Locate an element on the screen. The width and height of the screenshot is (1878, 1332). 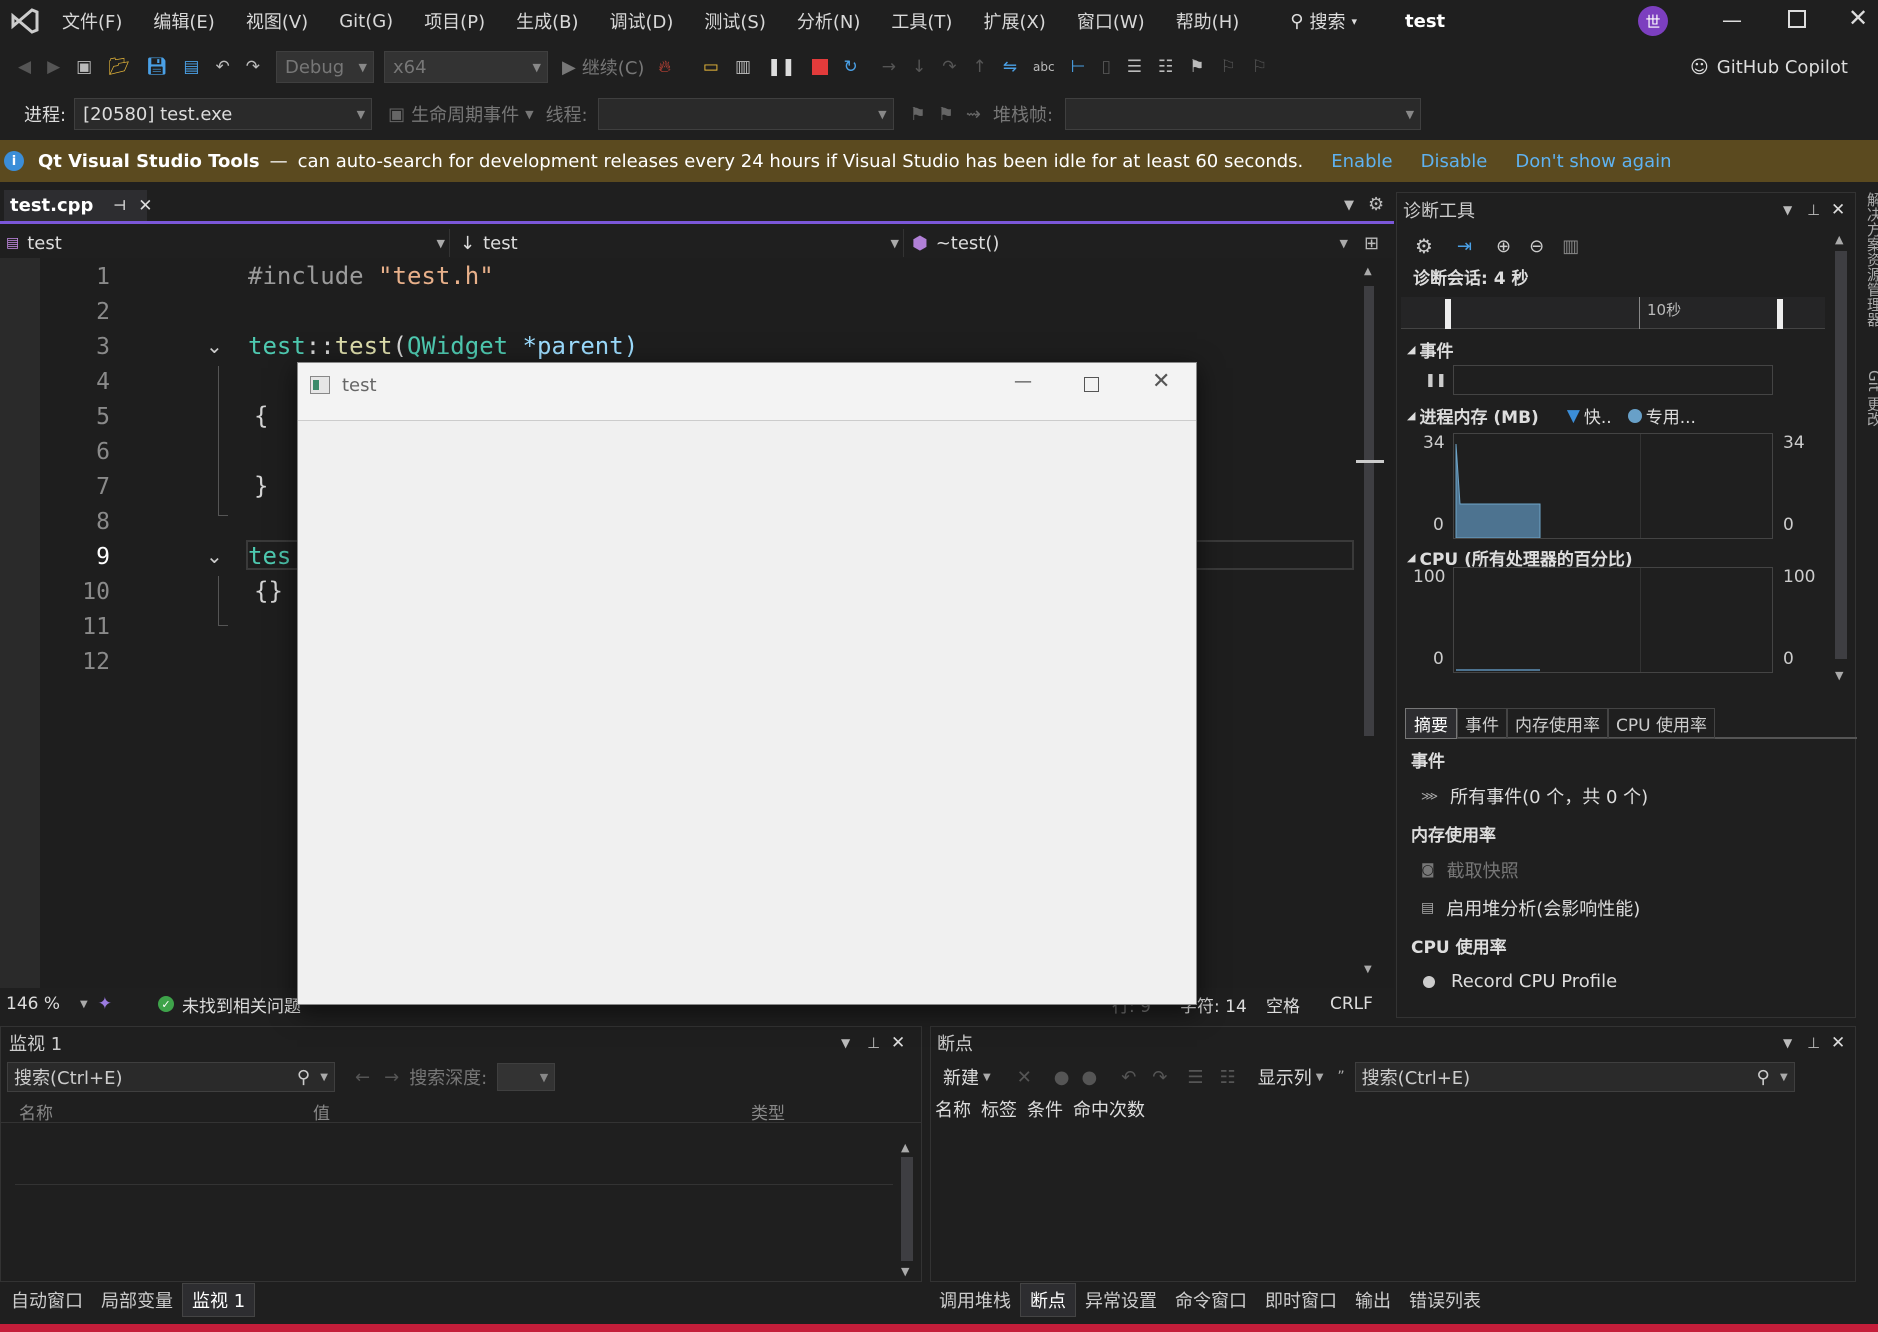
indent-icon: ☰ is located at coordinates (1134, 67).